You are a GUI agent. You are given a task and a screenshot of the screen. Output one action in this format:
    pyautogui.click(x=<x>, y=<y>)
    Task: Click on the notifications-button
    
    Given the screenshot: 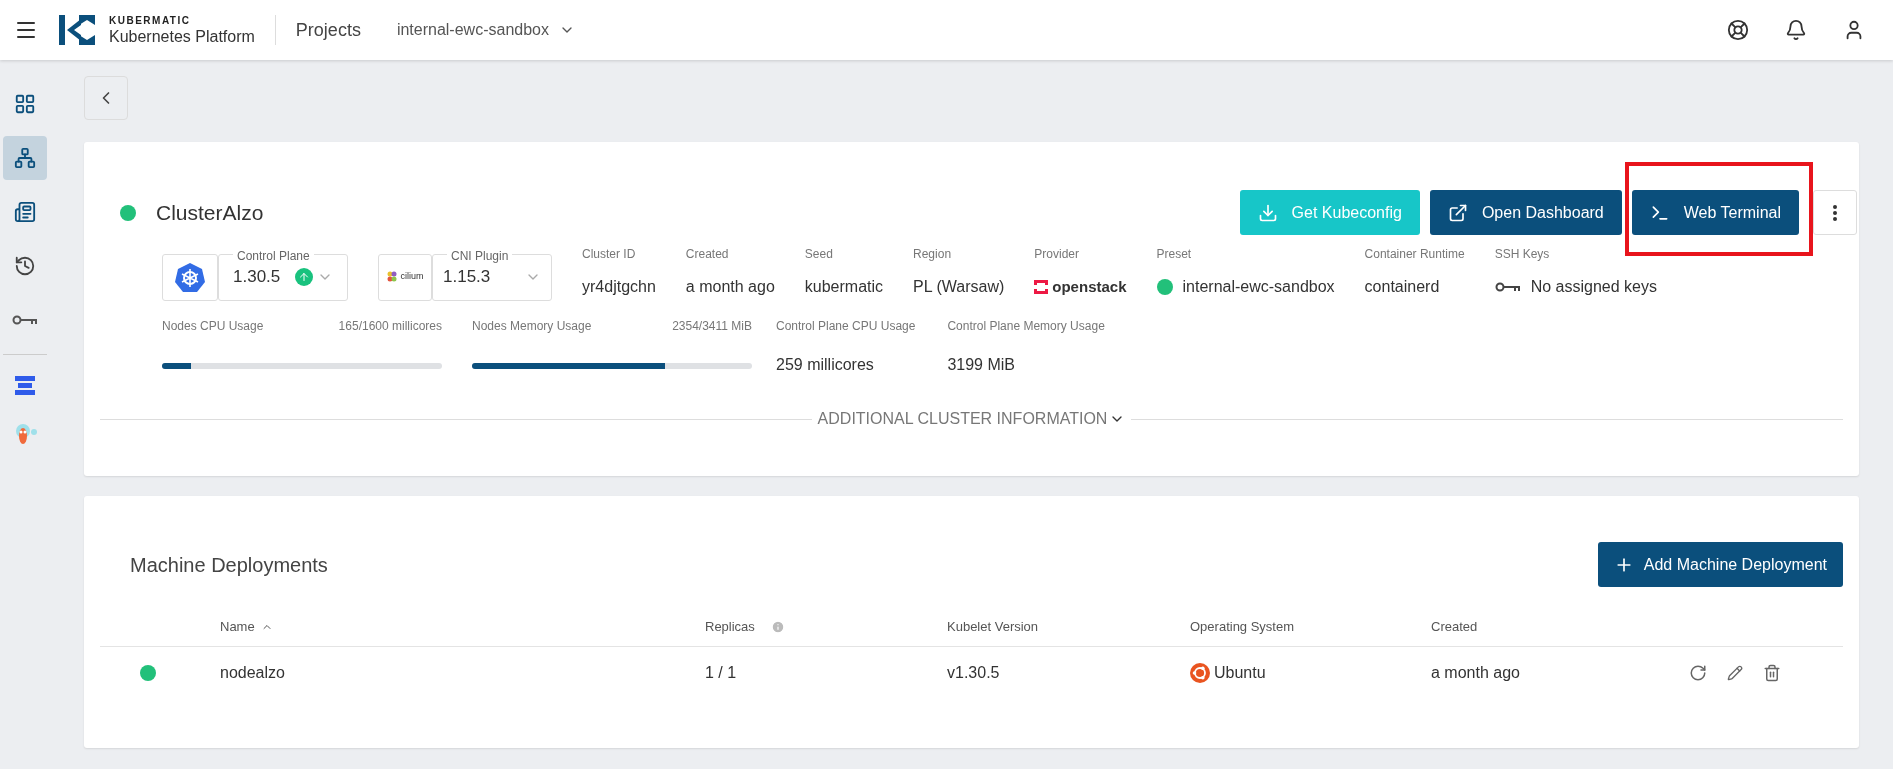 What is the action you would take?
    pyautogui.click(x=1796, y=30)
    